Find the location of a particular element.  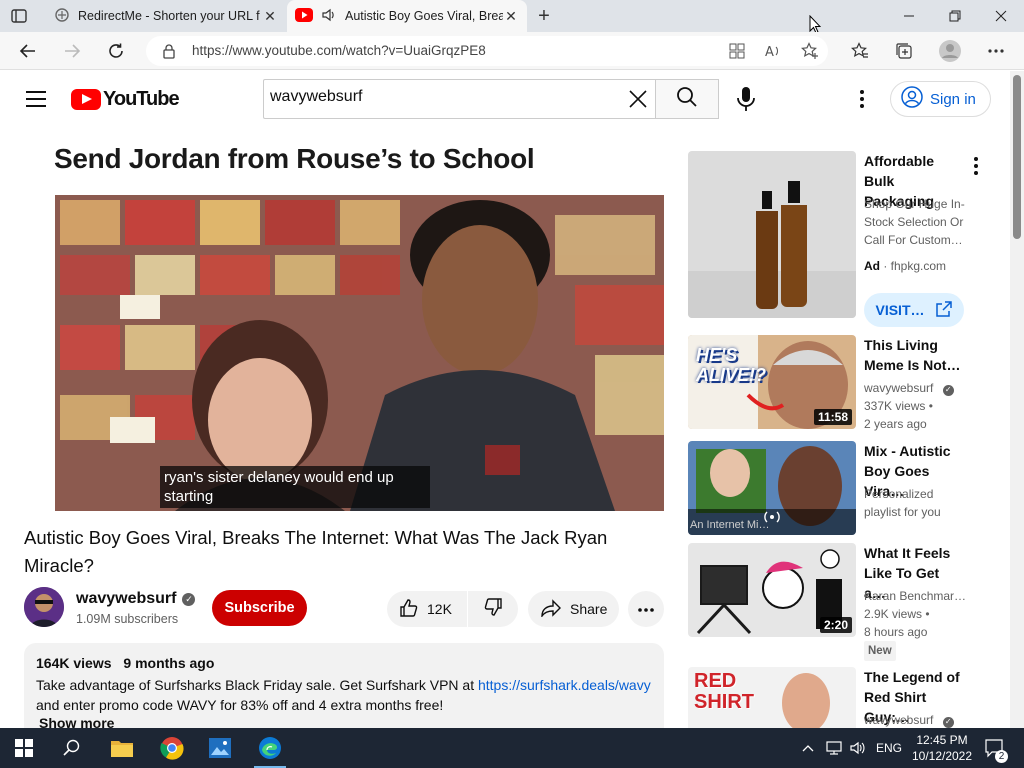

profile-avatar-icon is located at coordinates (950, 51).